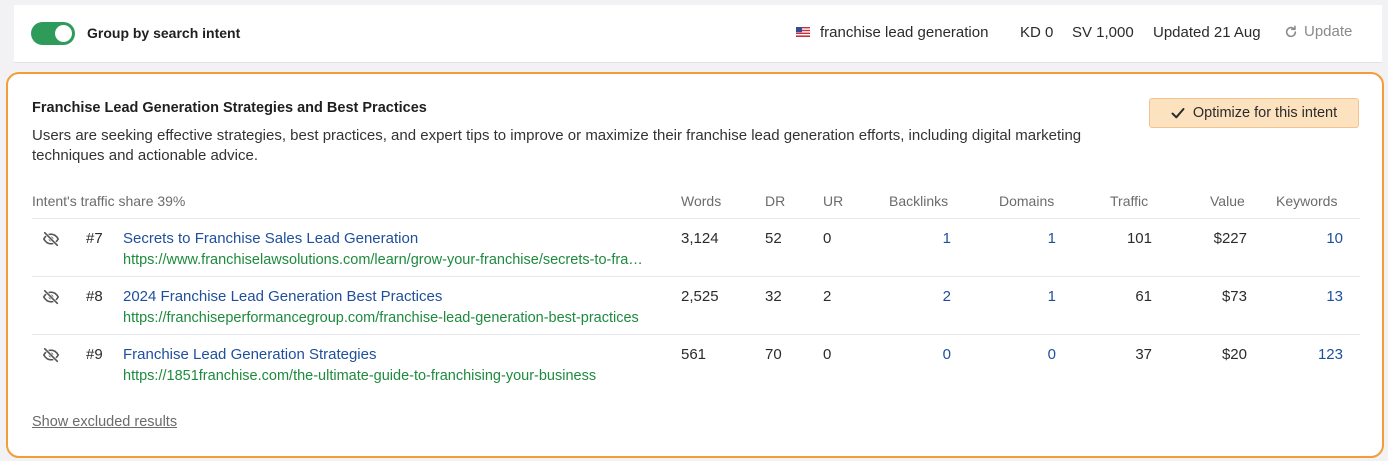  What do you see at coordinates (1227, 201) in the screenshot?
I see `col-header-value: Value` at bounding box center [1227, 201].